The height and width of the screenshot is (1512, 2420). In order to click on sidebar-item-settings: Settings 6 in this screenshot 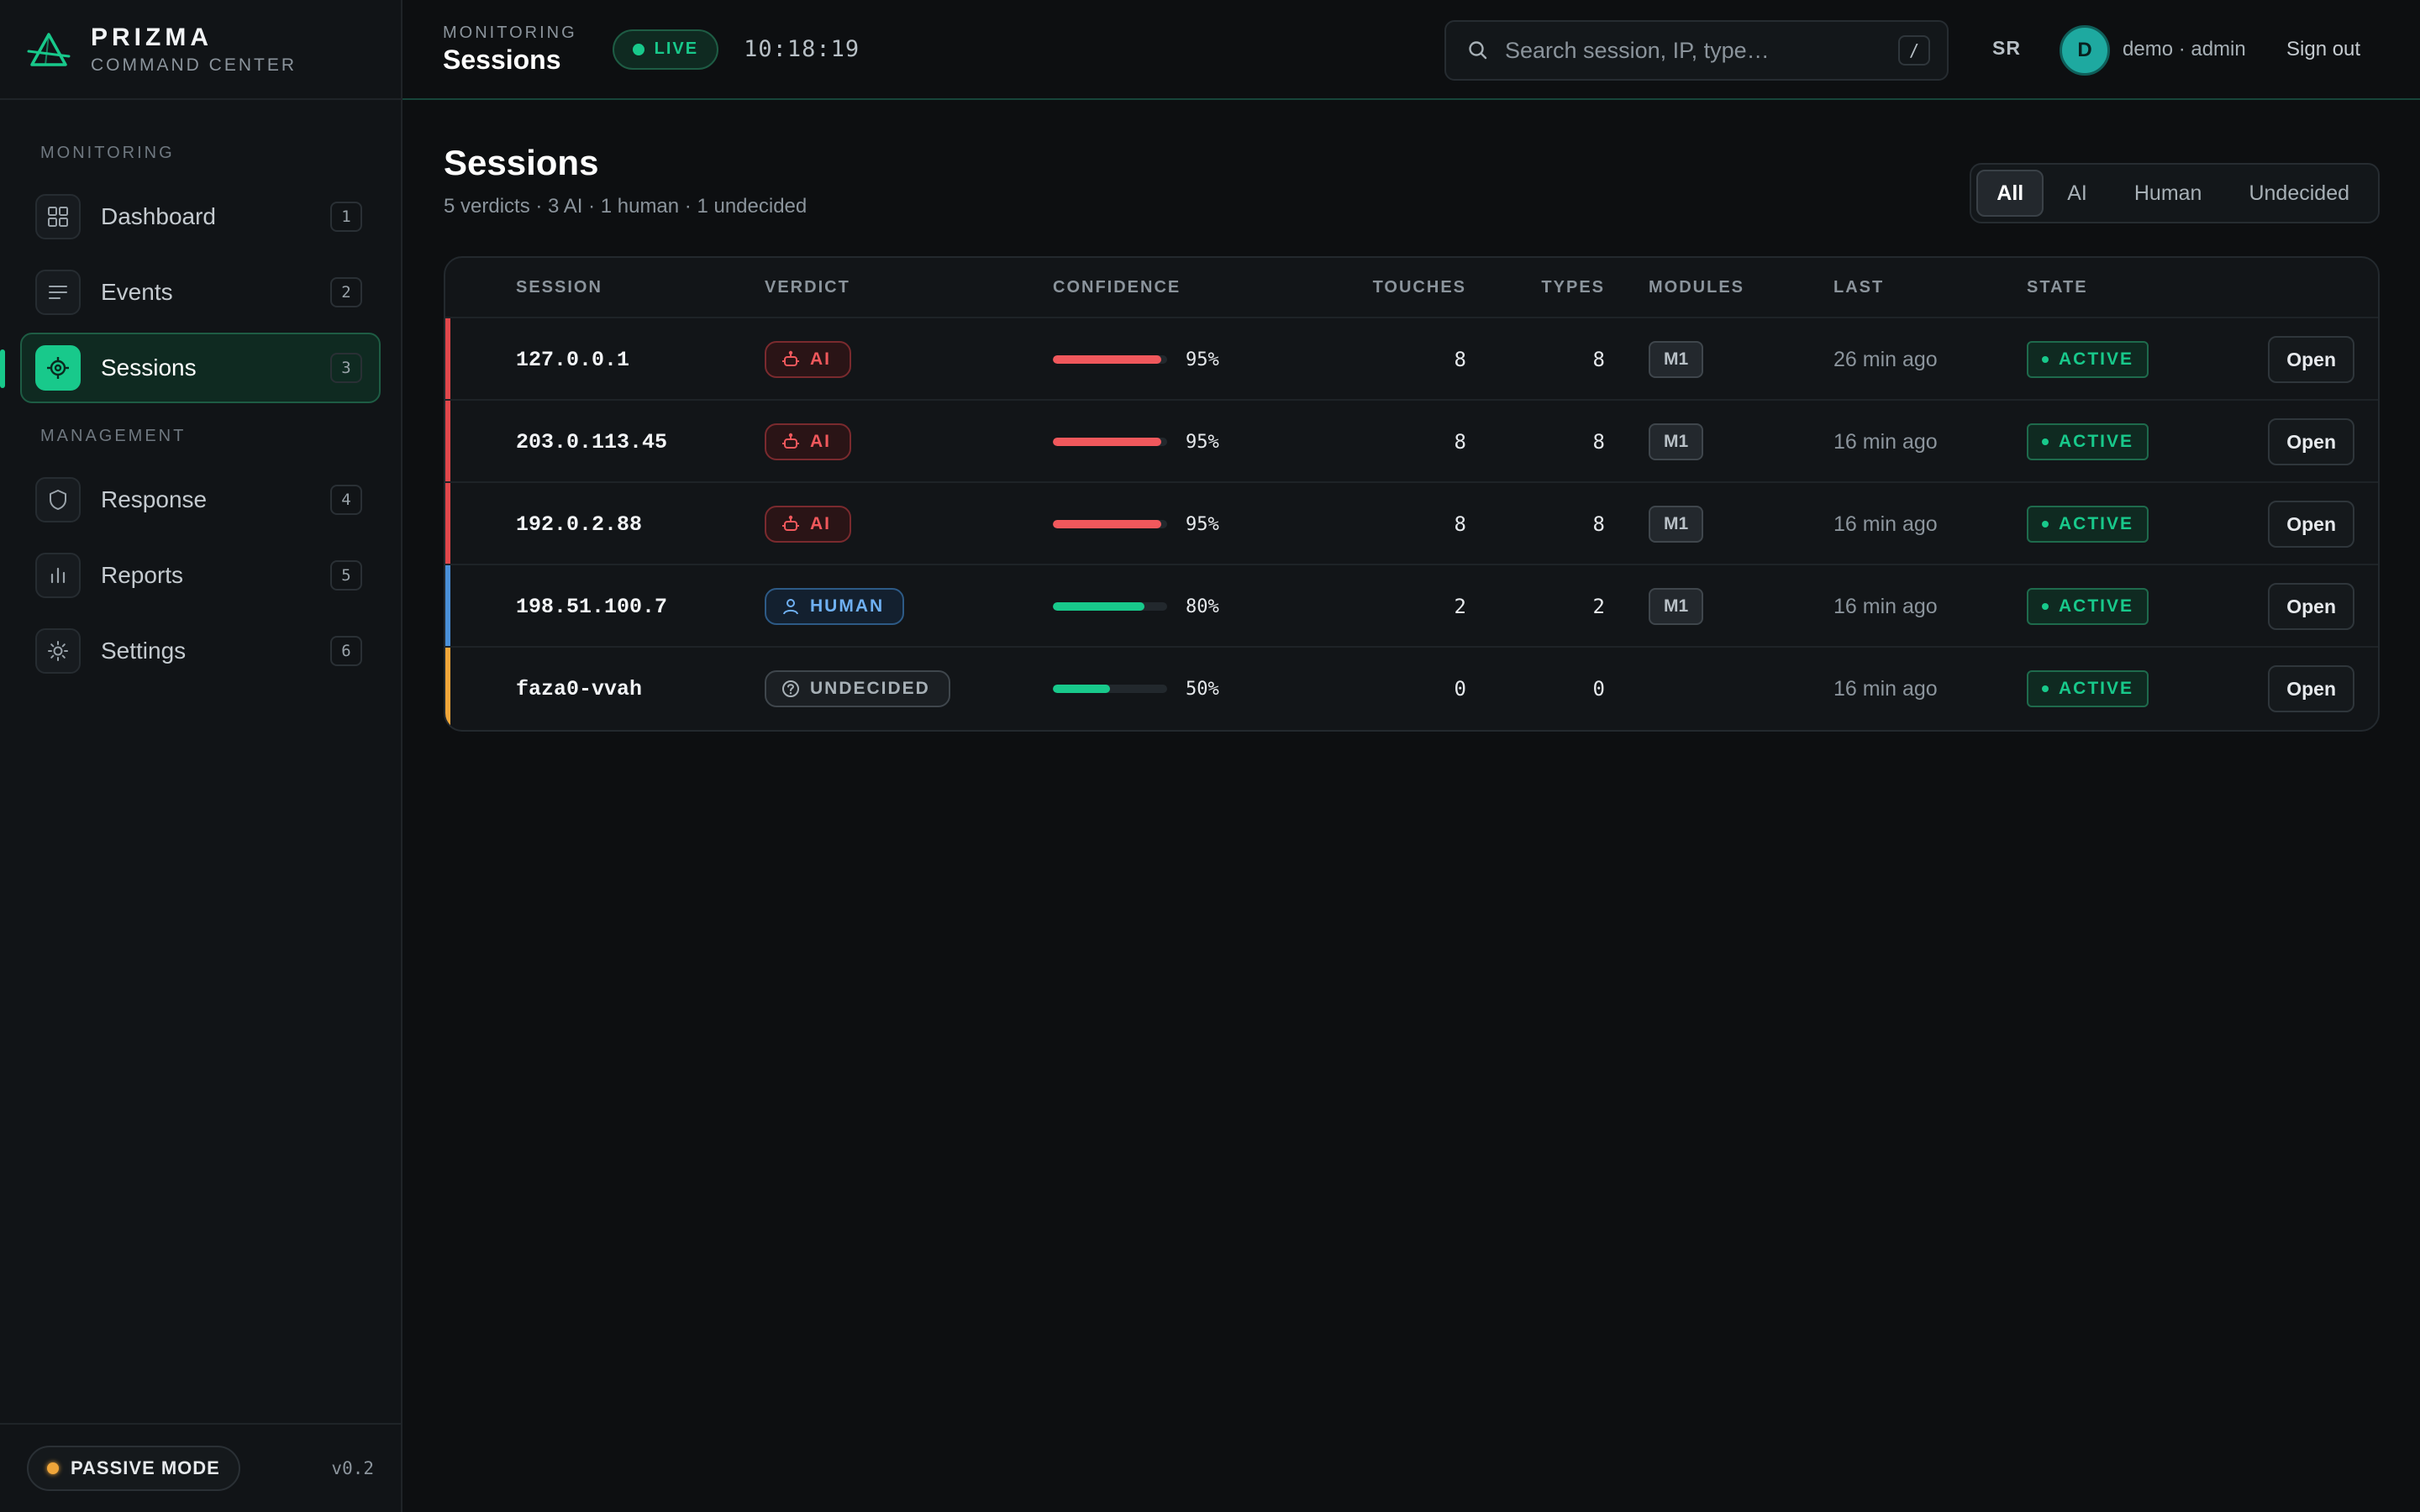, I will do `click(200, 651)`.